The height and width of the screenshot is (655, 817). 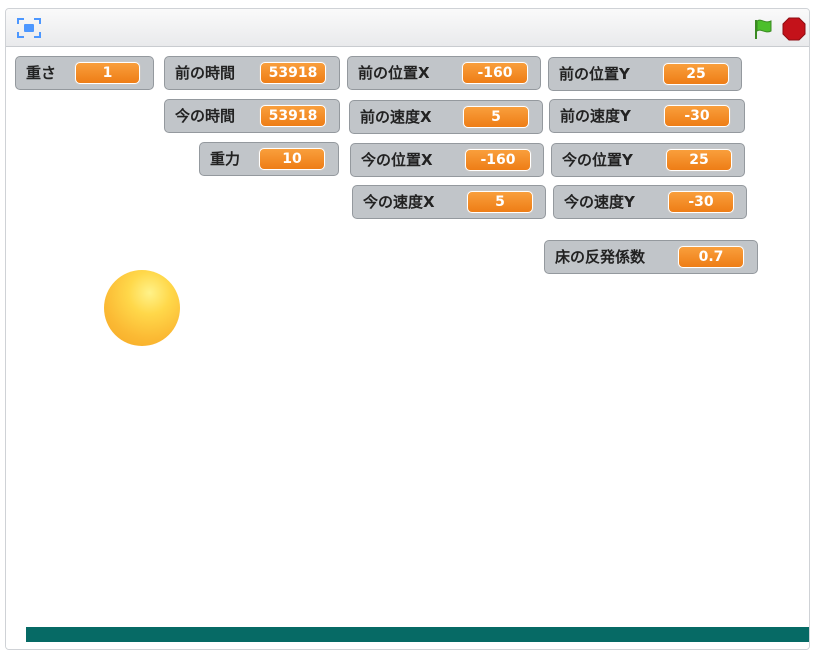 What do you see at coordinates (292, 159) in the screenshot?
I see `monitor-value: 10` at bounding box center [292, 159].